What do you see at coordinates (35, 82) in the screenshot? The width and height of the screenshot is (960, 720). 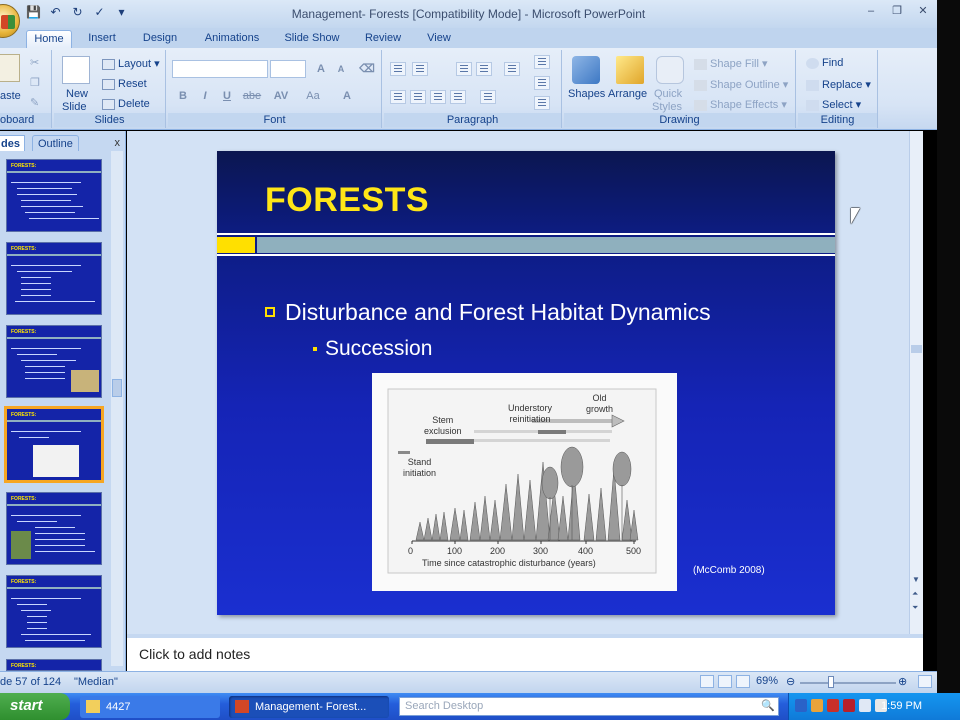 I see `copy-icon: ❐` at bounding box center [35, 82].